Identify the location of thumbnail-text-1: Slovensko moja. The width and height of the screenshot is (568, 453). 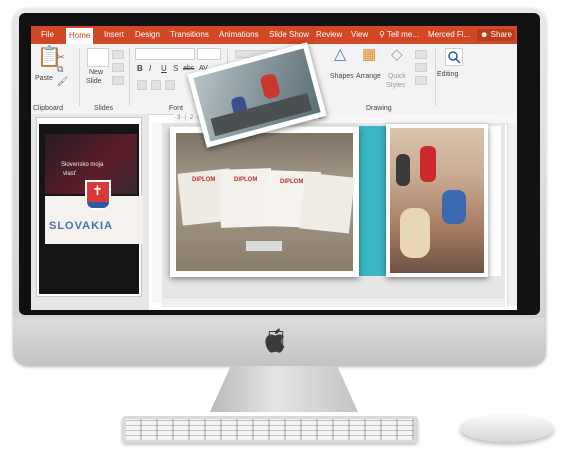
(82, 165).